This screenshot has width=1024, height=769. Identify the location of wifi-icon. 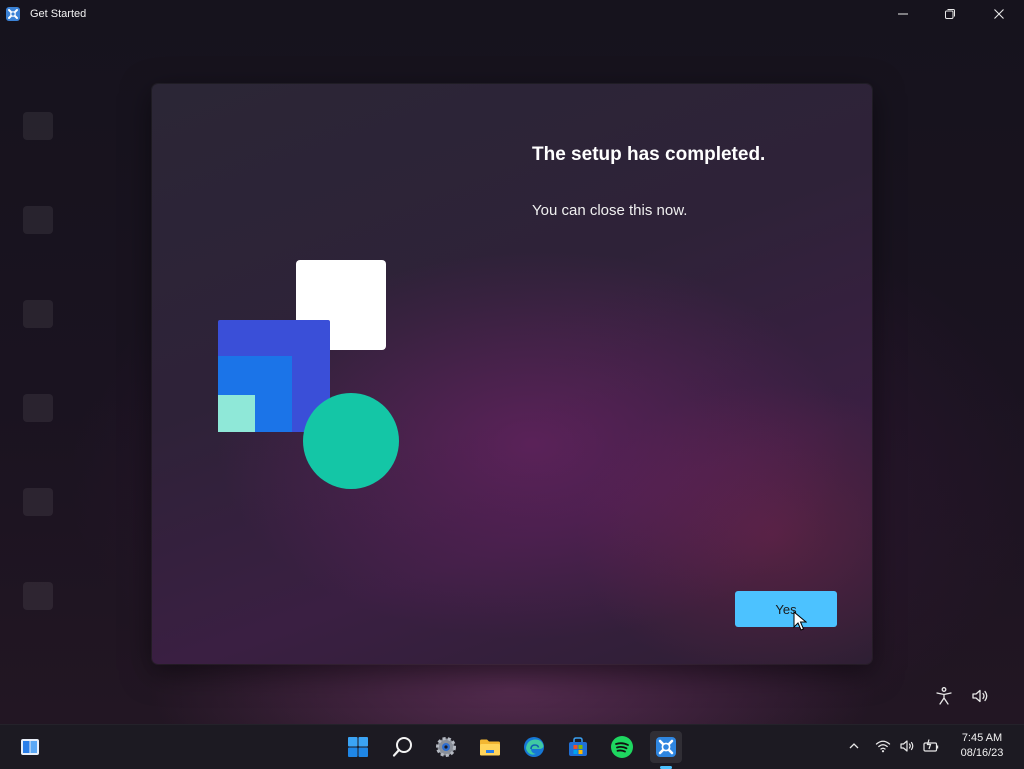
(883, 746).